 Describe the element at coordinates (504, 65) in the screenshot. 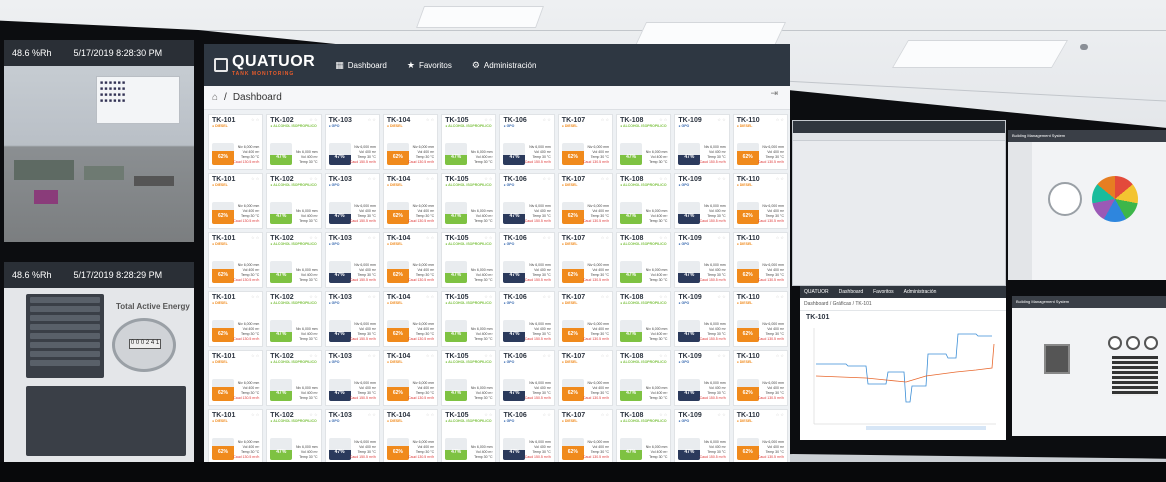

I see `nav-administracion: ⚙ Administración` at that location.